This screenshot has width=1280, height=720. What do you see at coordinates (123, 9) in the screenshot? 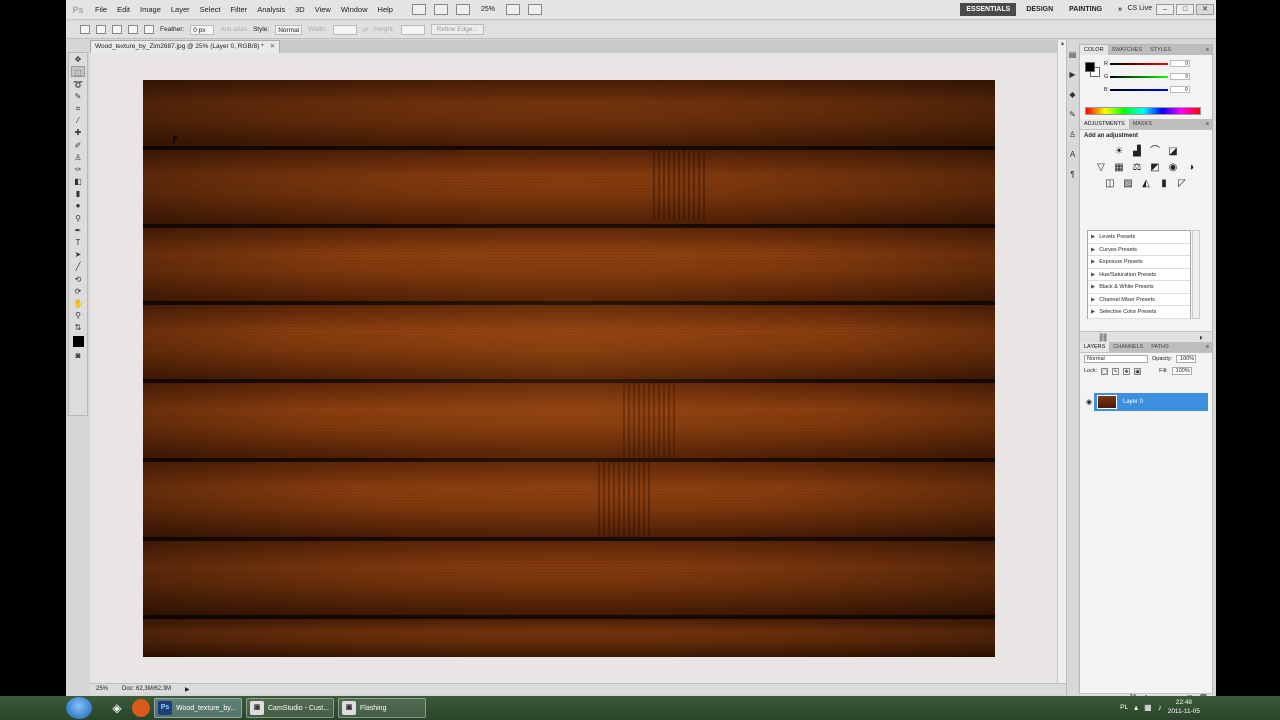
I see `menu-edit: Edit` at bounding box center [123, 9].